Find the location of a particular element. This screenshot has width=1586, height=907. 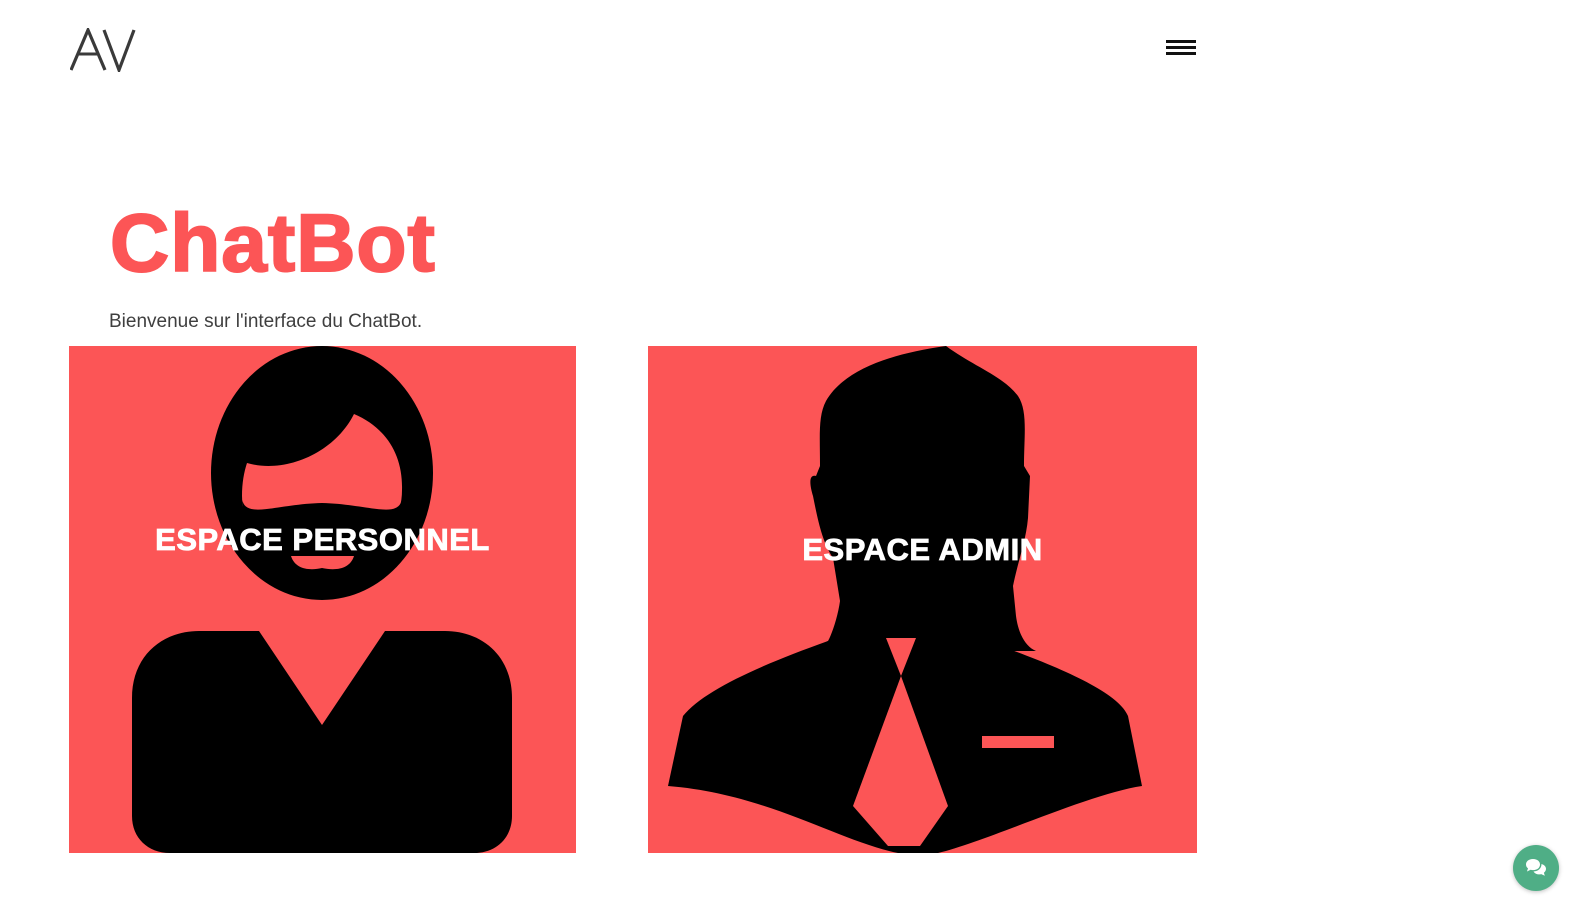

user-avatar-icon is located at coordinates (322, 599).